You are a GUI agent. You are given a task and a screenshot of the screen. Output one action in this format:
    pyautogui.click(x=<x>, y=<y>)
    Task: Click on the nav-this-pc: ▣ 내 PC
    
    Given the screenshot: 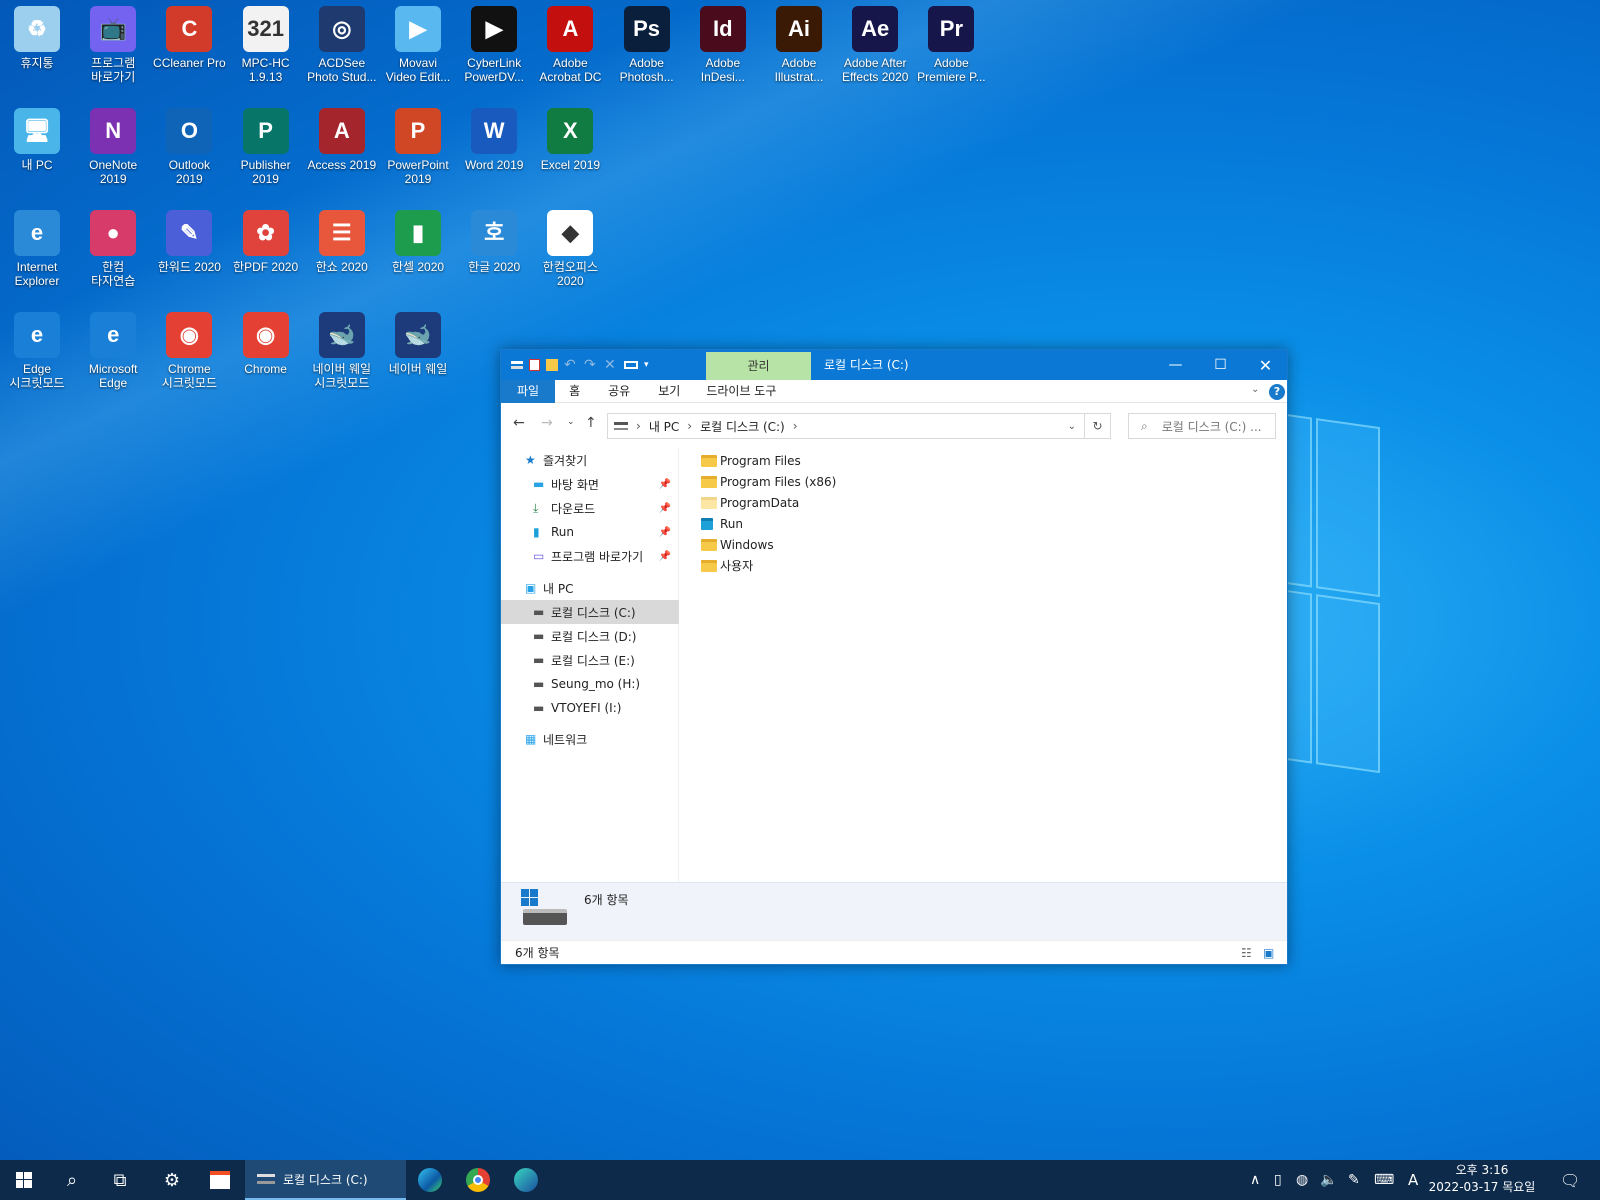 What is the action you would take?
    pyautogui.click(x=590, y=588)
    